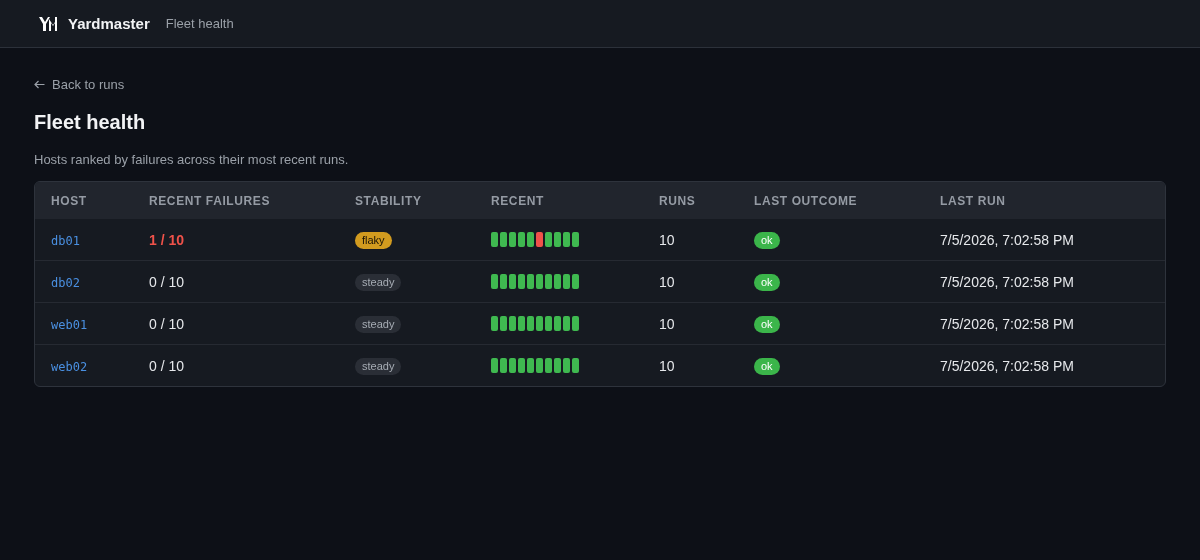  What do you see at coordinates (69, 366) in the screenshot?
I see `host-link: web02` at bounding box center [69, 366].